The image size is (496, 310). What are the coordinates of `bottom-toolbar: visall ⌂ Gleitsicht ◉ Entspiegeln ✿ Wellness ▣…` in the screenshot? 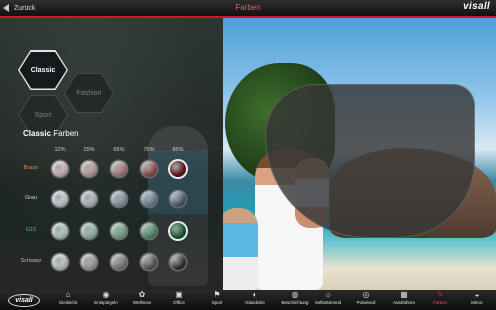 It's located at (248, 300).